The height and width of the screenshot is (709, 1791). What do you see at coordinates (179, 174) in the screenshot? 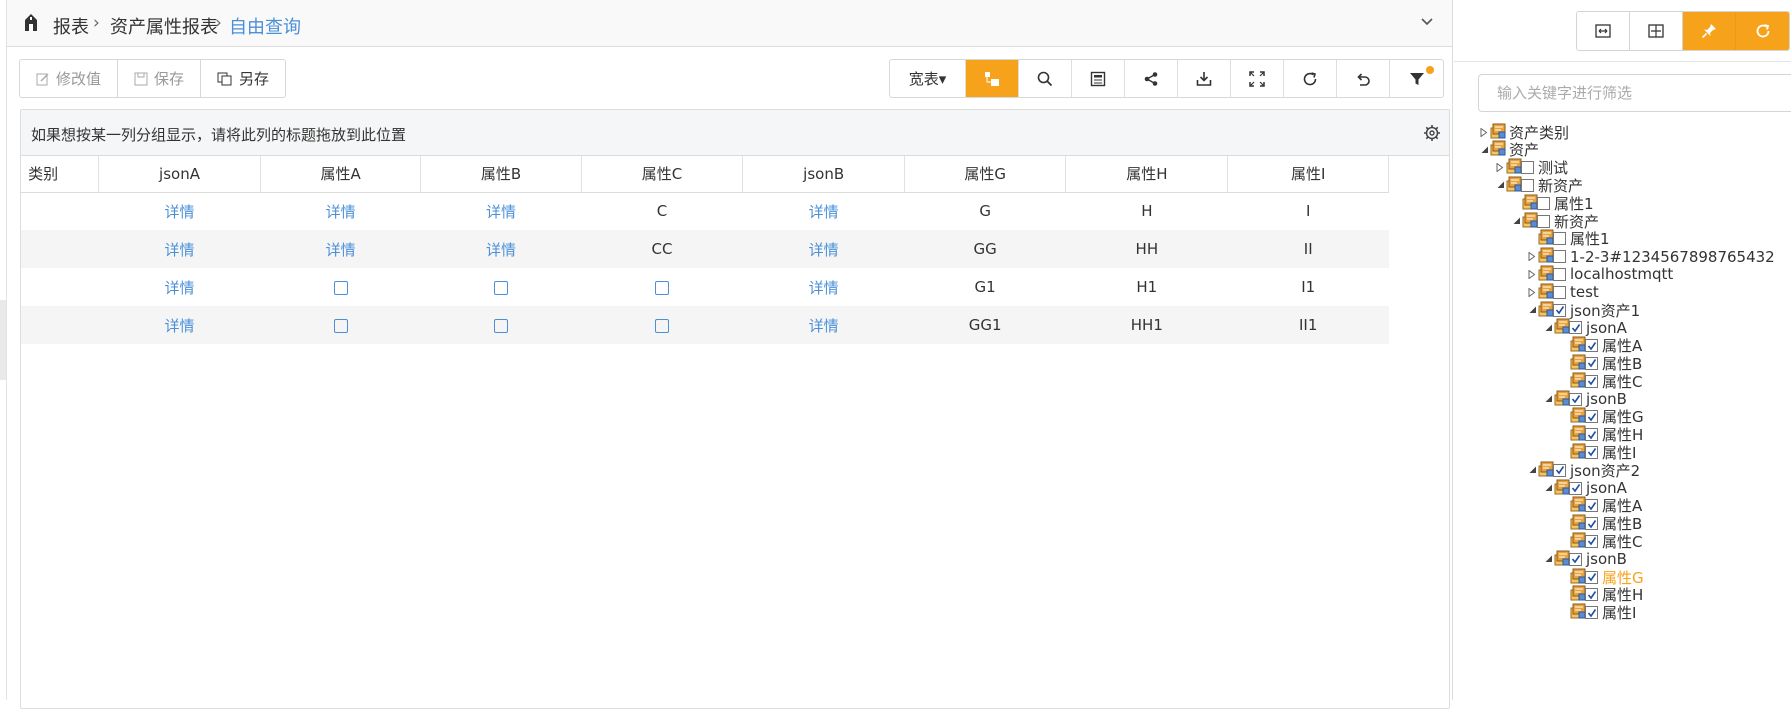
I see `column-header: jsonA` at bounding box center [179, 174].